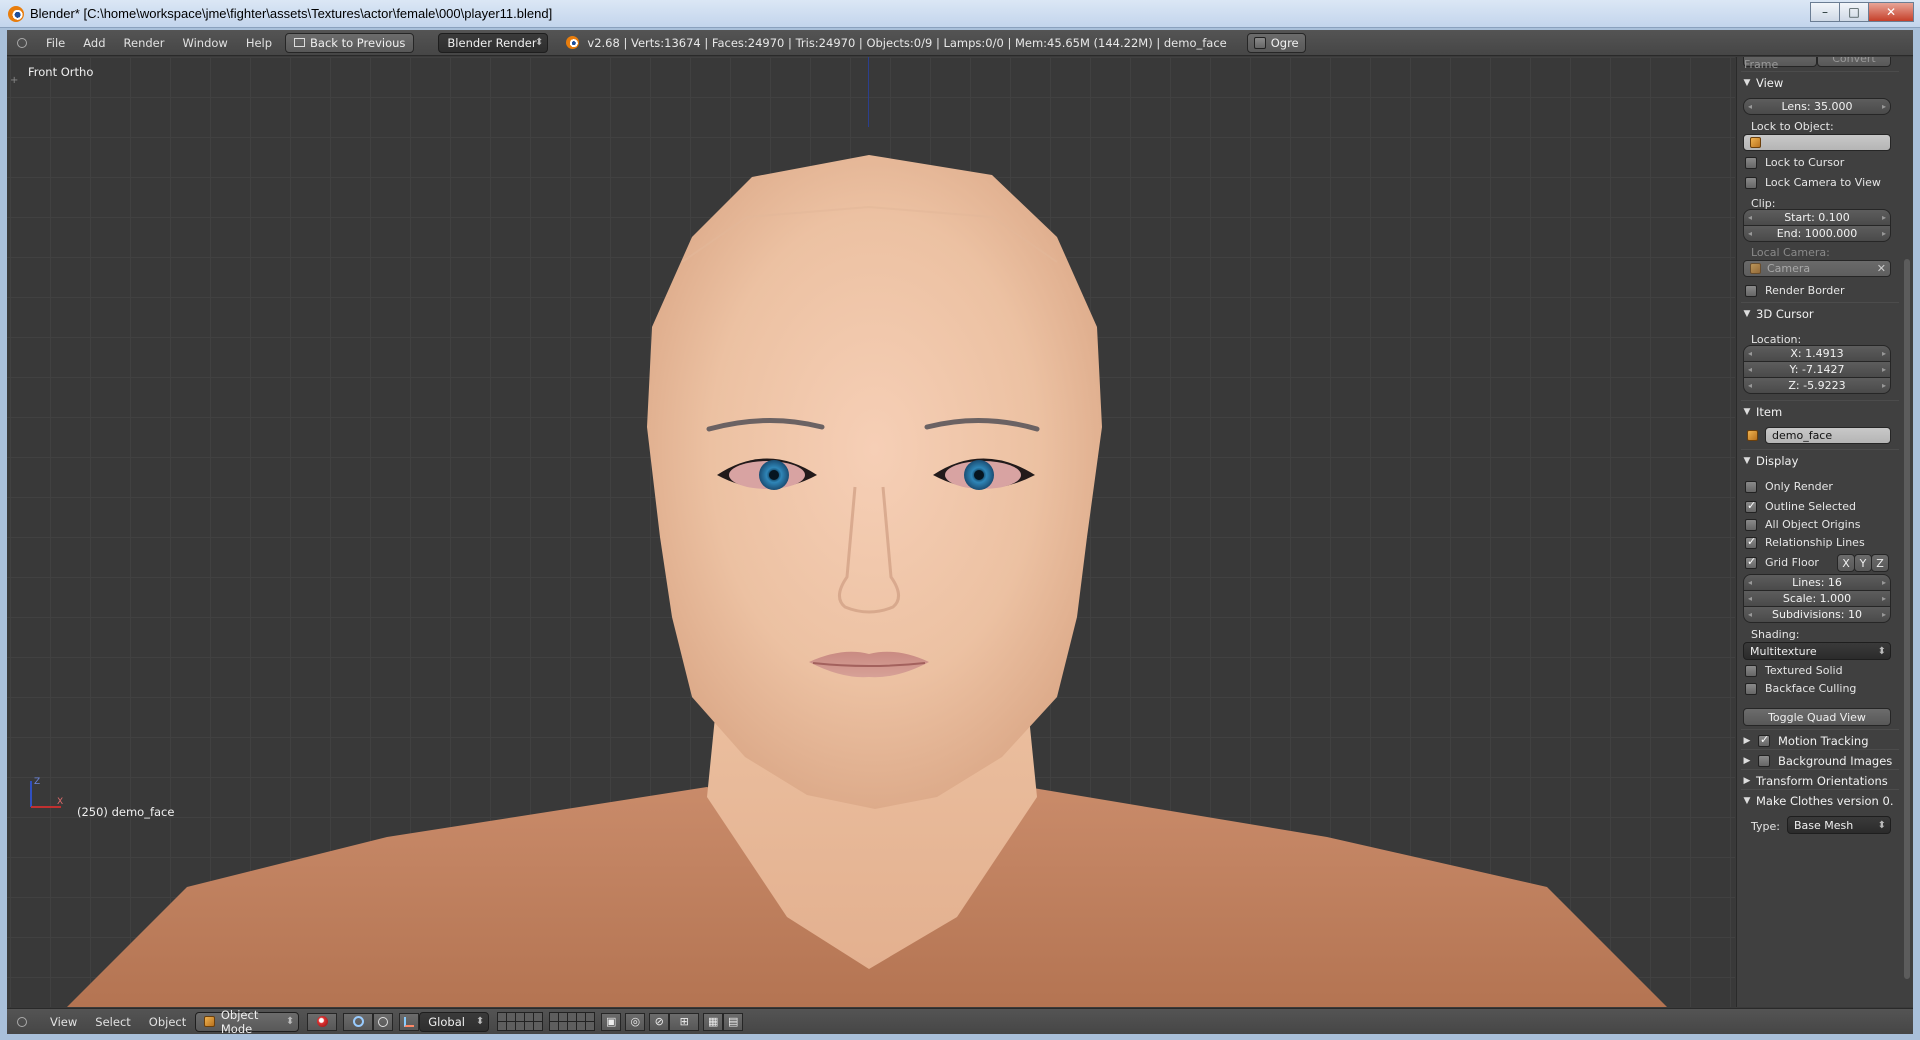 This screenshot has width=1920, height=1040. What do you see at coordinates (1817, 598) in the screenshot?
I see `grid-scale-field: Scale: 1.000` at bounding box center [1817, 598].